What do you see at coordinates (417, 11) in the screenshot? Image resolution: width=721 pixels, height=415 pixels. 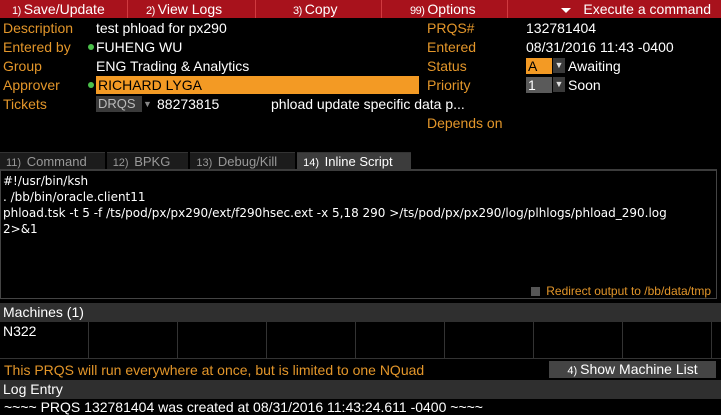 I see `options-key: 99)` at bounding box center [417, 11].